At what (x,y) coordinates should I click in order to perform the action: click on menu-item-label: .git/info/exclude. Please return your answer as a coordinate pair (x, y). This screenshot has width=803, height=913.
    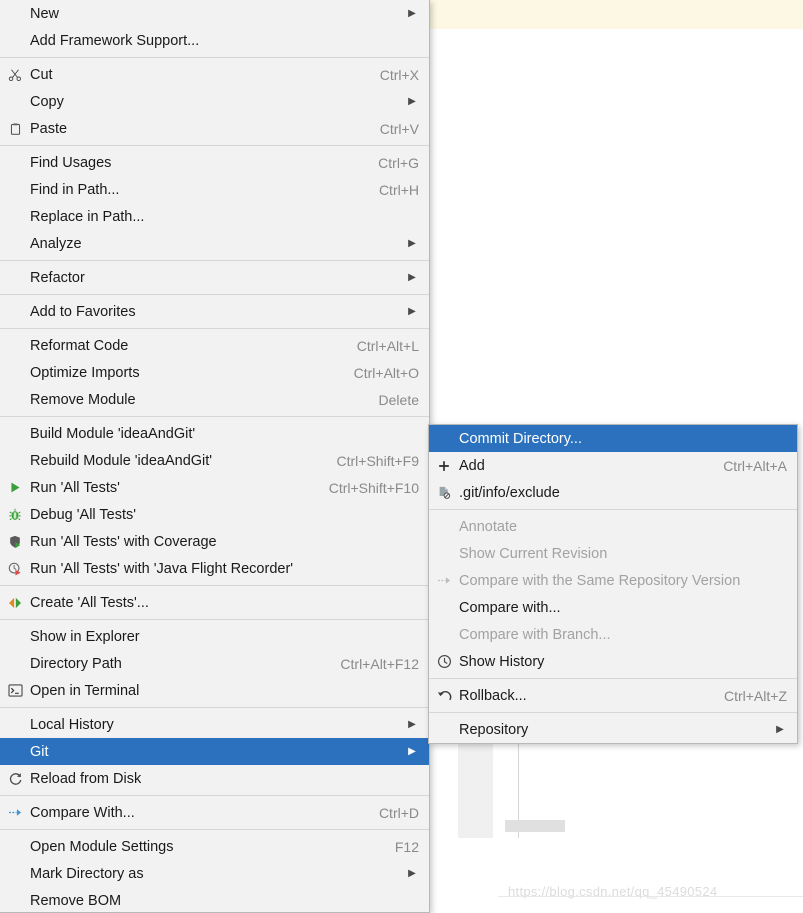
    Looking at the image, I should click on (509, 492).